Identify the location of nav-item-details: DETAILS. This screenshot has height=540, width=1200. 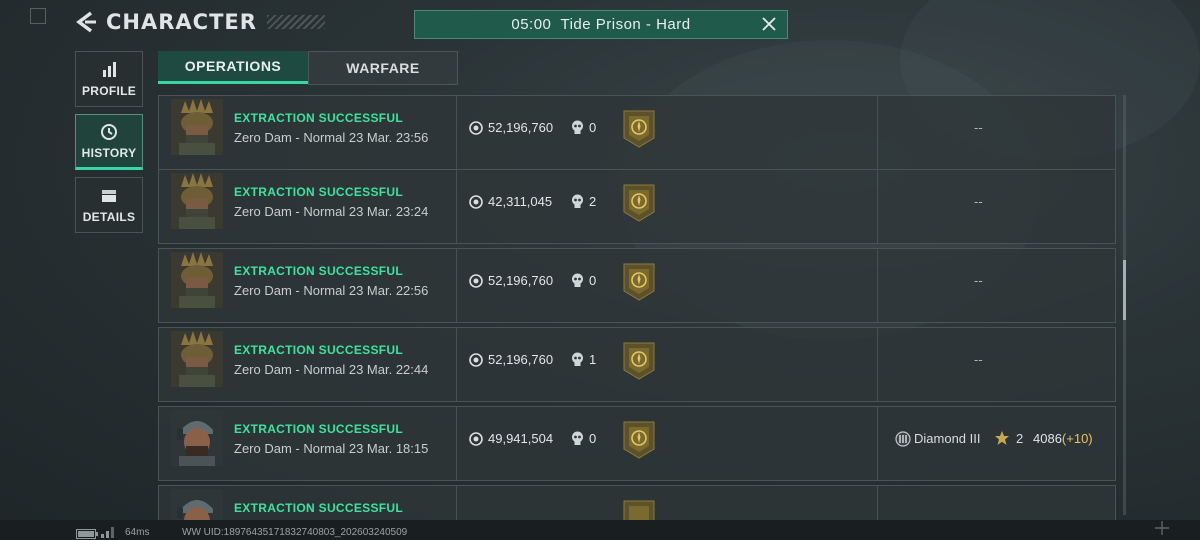
(109, 205).